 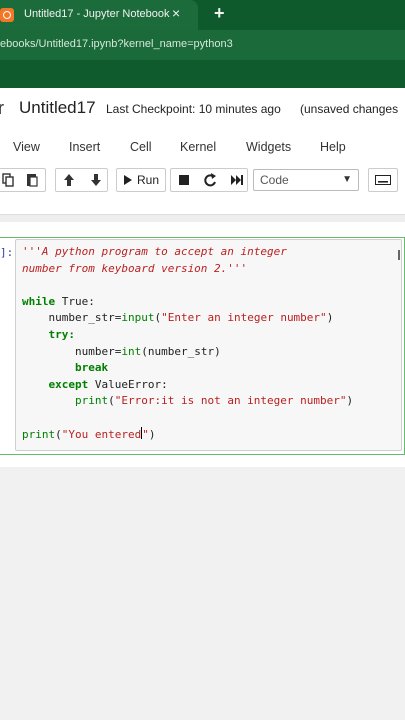 I want to click on clipboard-icons, so click(x=20, y=180).